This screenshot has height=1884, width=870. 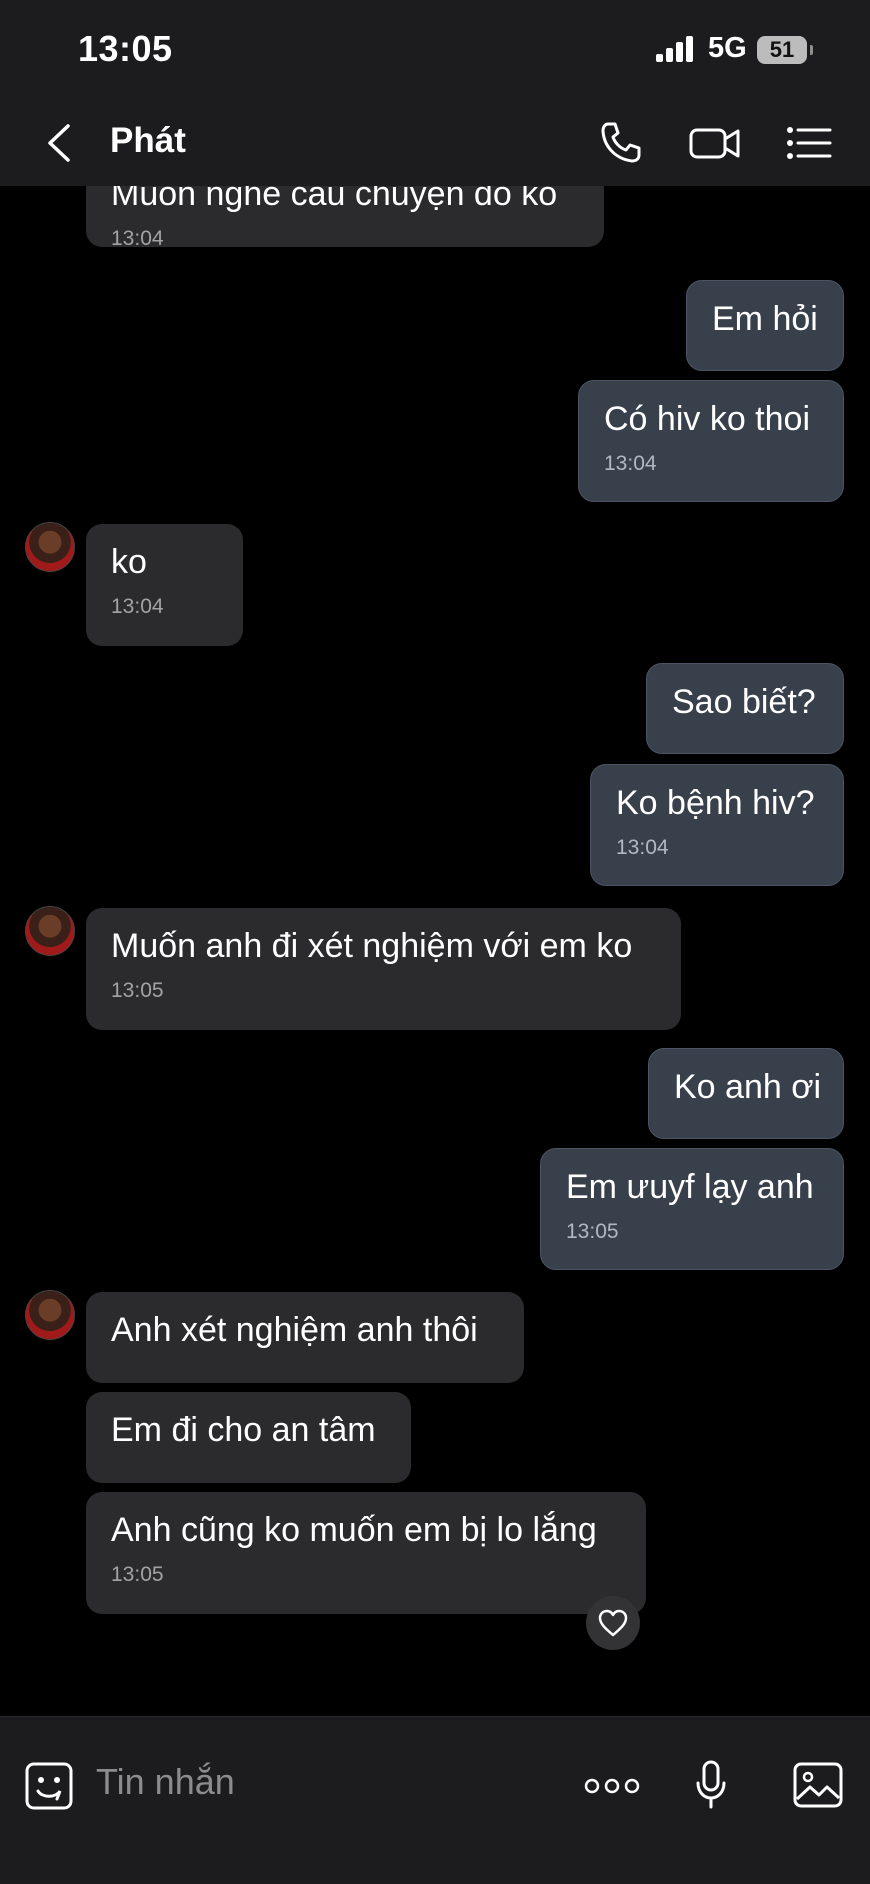 I want to click on message-text: Anh xét nghiệm anh thôi, so click(x=294, y=1330).